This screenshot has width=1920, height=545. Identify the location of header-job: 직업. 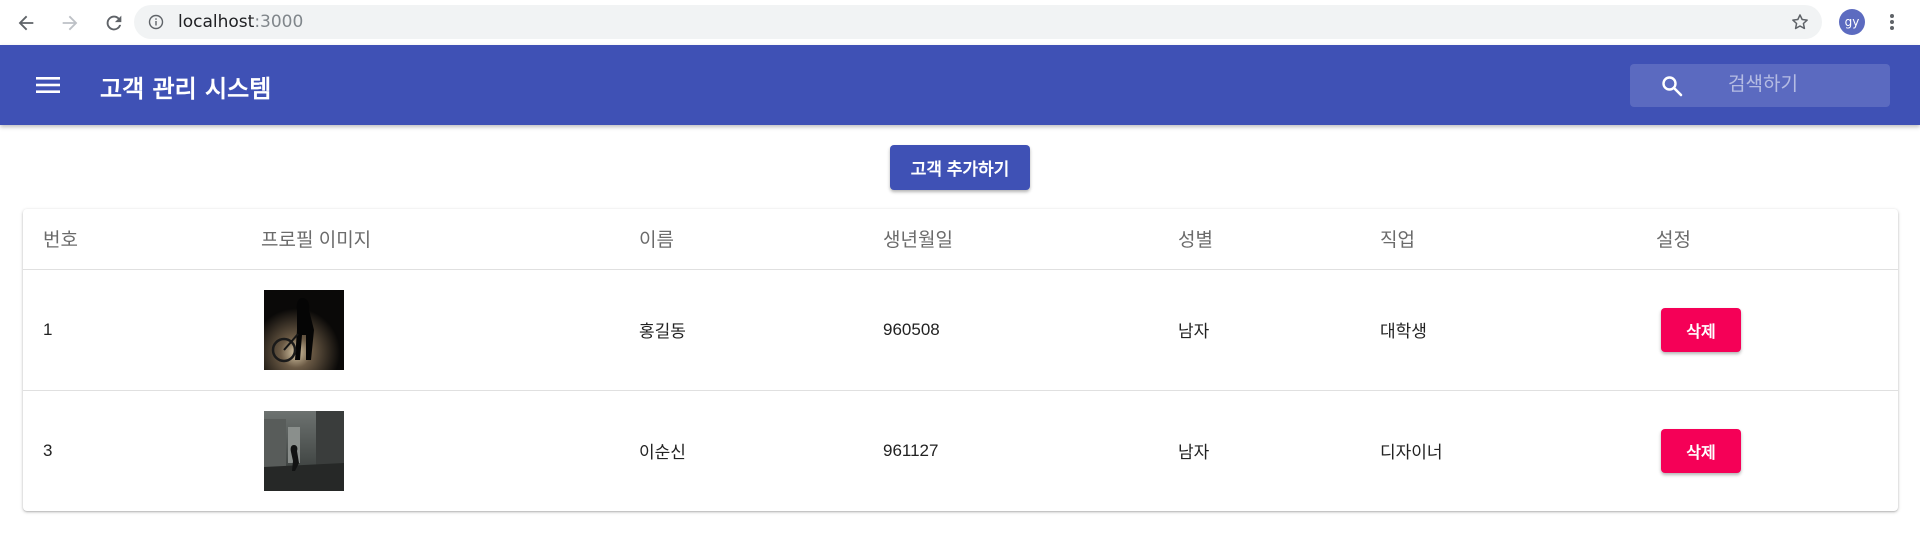
(1498, 239).